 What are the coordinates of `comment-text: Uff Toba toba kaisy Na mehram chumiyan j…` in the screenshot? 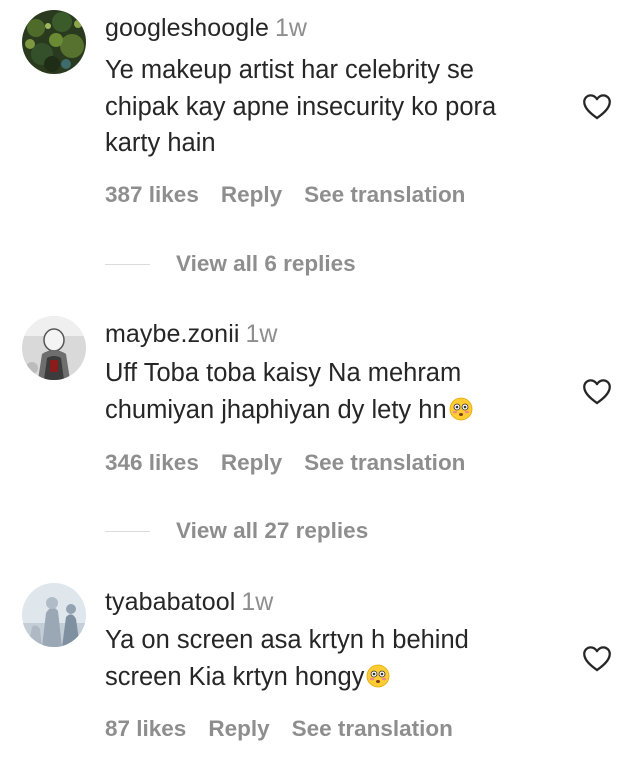 It's located at (335, 391).